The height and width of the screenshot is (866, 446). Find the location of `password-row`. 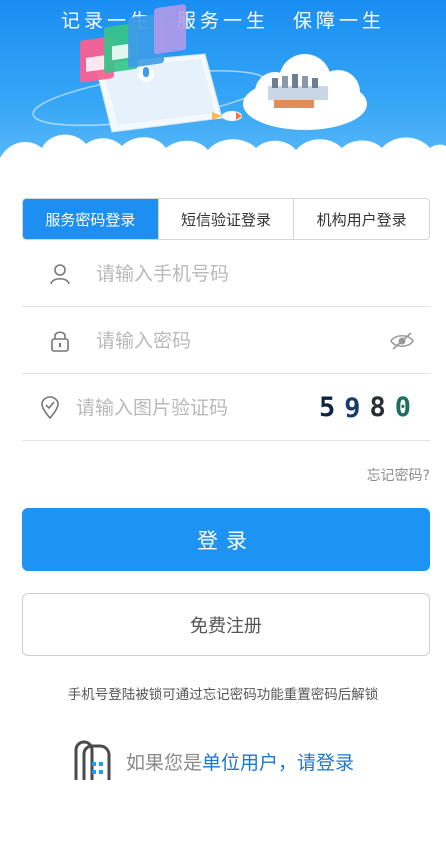

password-row is located at coordinates (226, 341).